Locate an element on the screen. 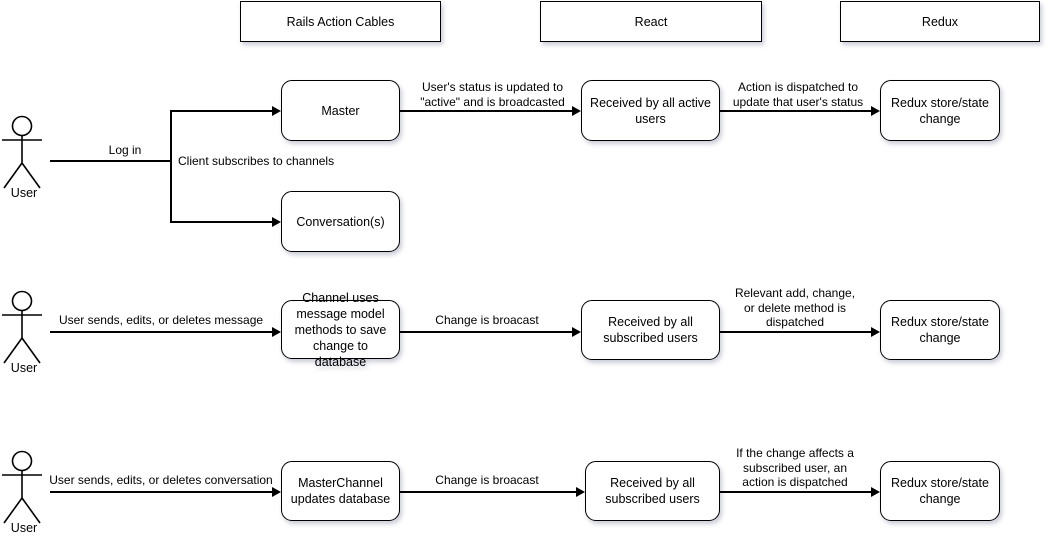 The width and height of the screenshot is (1052, 553). edge-login-line is located at coordinates (110, 161).